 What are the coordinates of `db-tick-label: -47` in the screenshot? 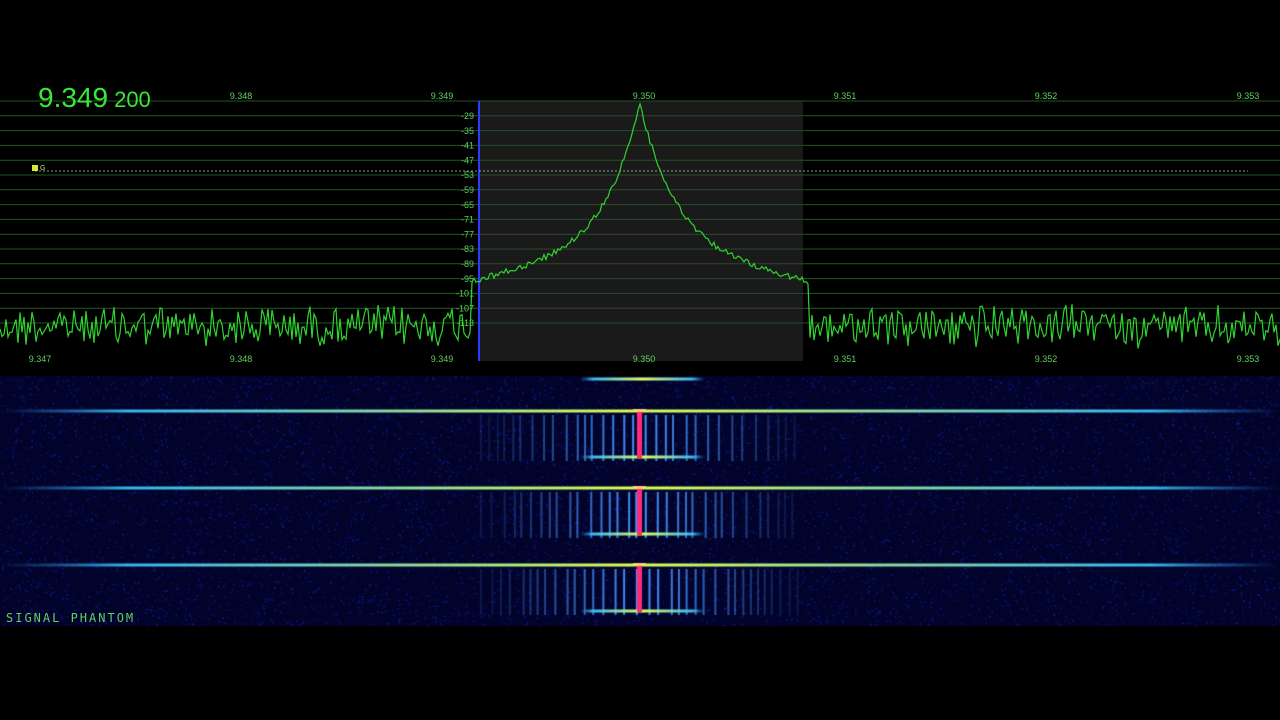 It's located at (467, 160).